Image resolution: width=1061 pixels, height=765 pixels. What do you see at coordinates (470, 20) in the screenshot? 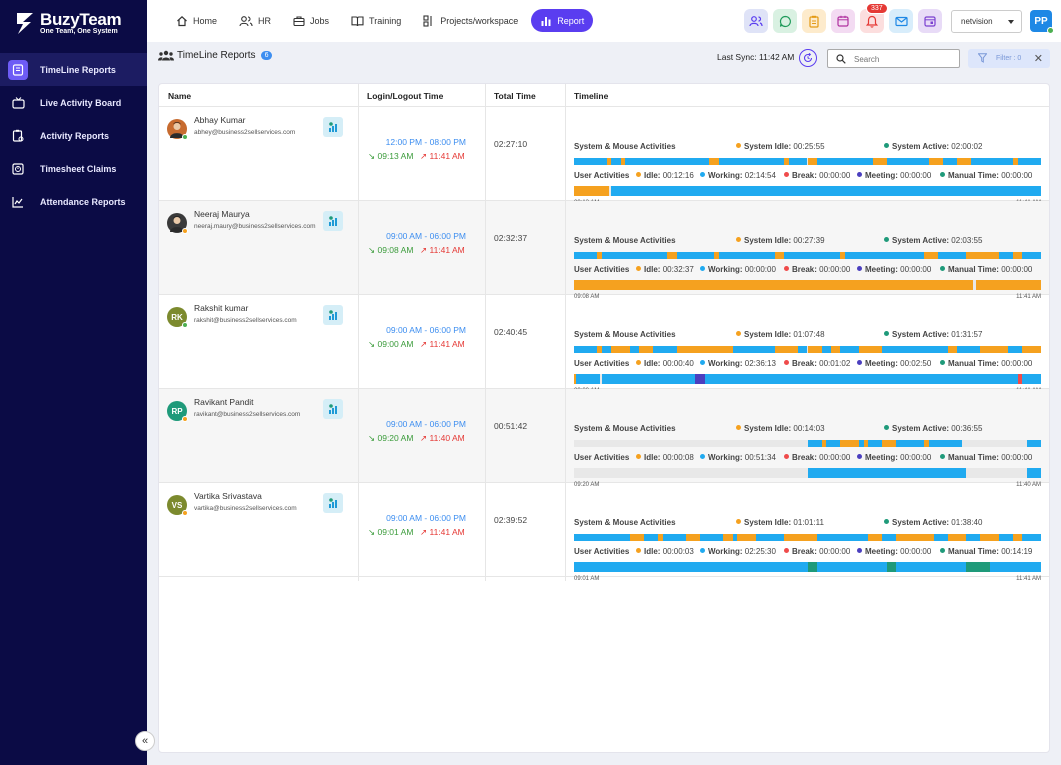
I see `nav-projects-workspace: Projects/workspace` at bounding box center [470, 20].